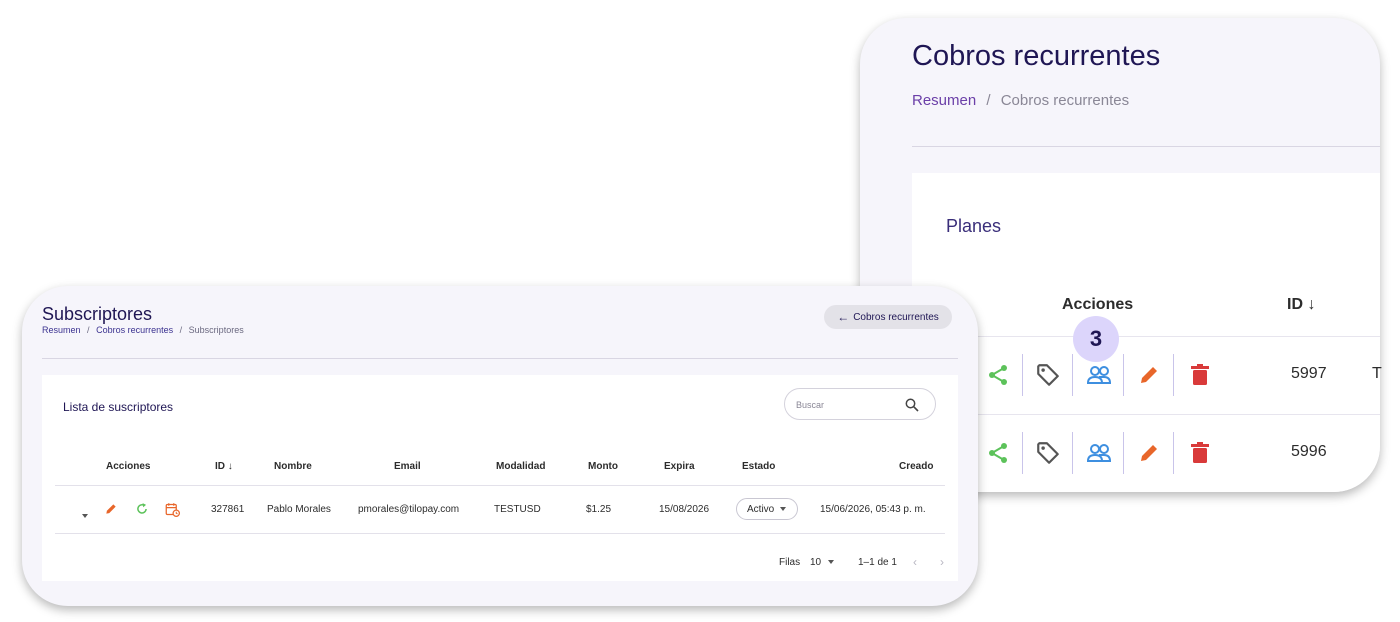  I want to click on page-title: Subscriptores, so click(97, 314).